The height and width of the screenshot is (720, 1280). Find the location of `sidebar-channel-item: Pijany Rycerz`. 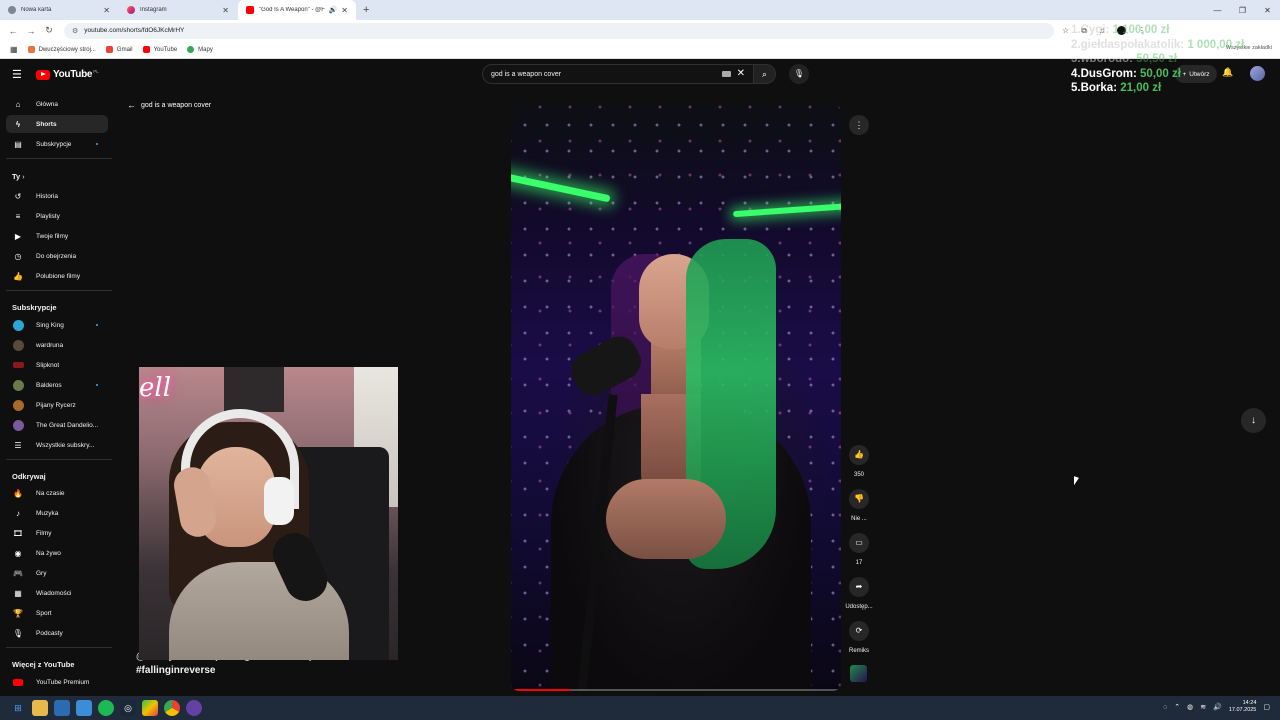

sidebar-channel-item: Pijany Rycerz is located at coordinates (57, 405).